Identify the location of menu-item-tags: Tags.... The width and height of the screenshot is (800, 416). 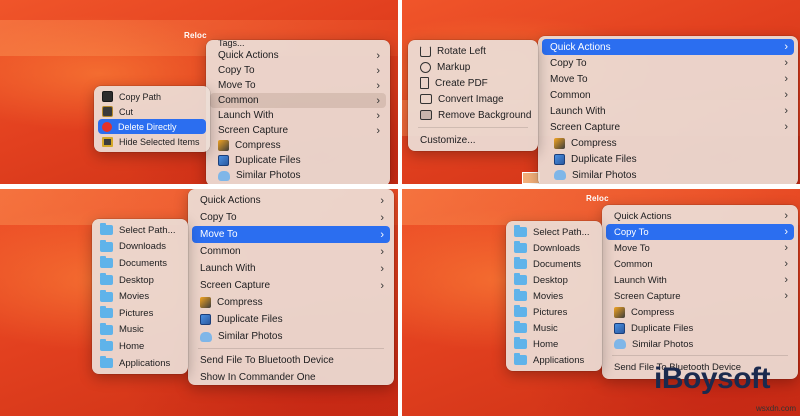
(298, 44).